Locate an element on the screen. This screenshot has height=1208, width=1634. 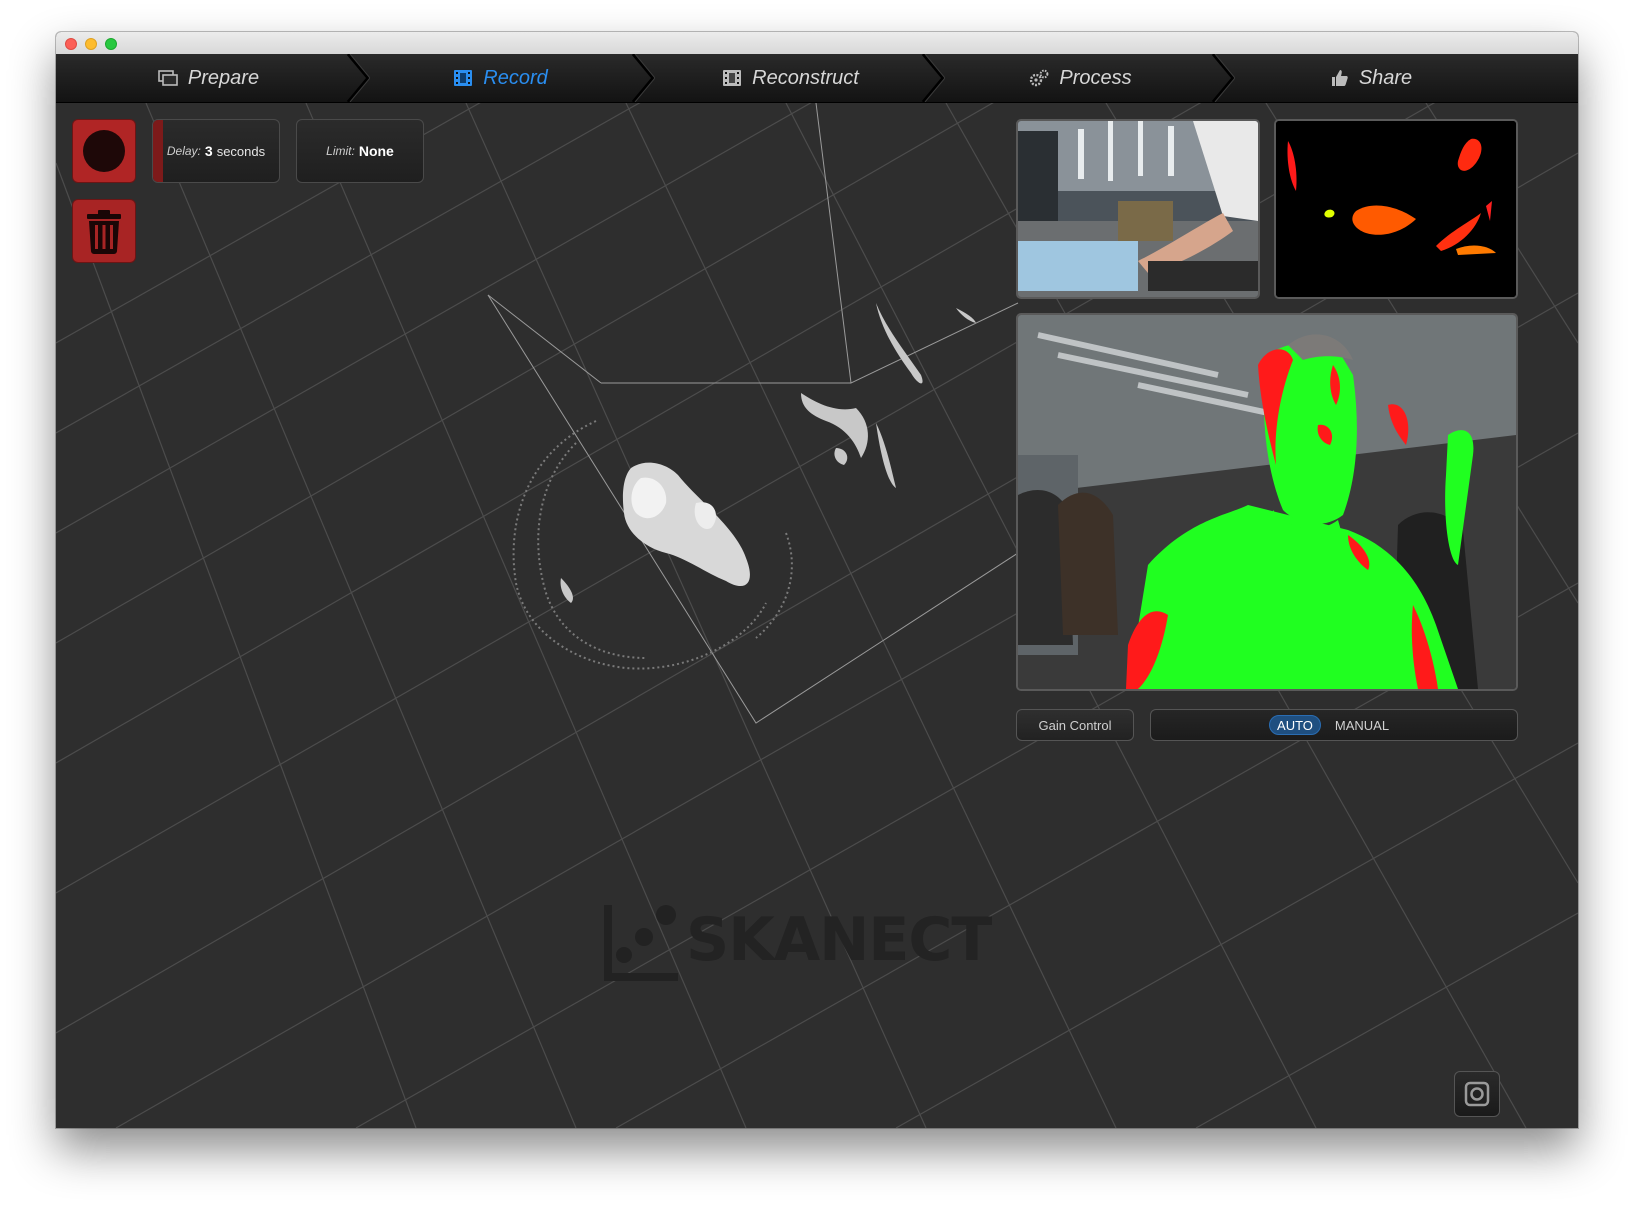
gain-auto-option: AUTO is located at coordinates (1295, 725).